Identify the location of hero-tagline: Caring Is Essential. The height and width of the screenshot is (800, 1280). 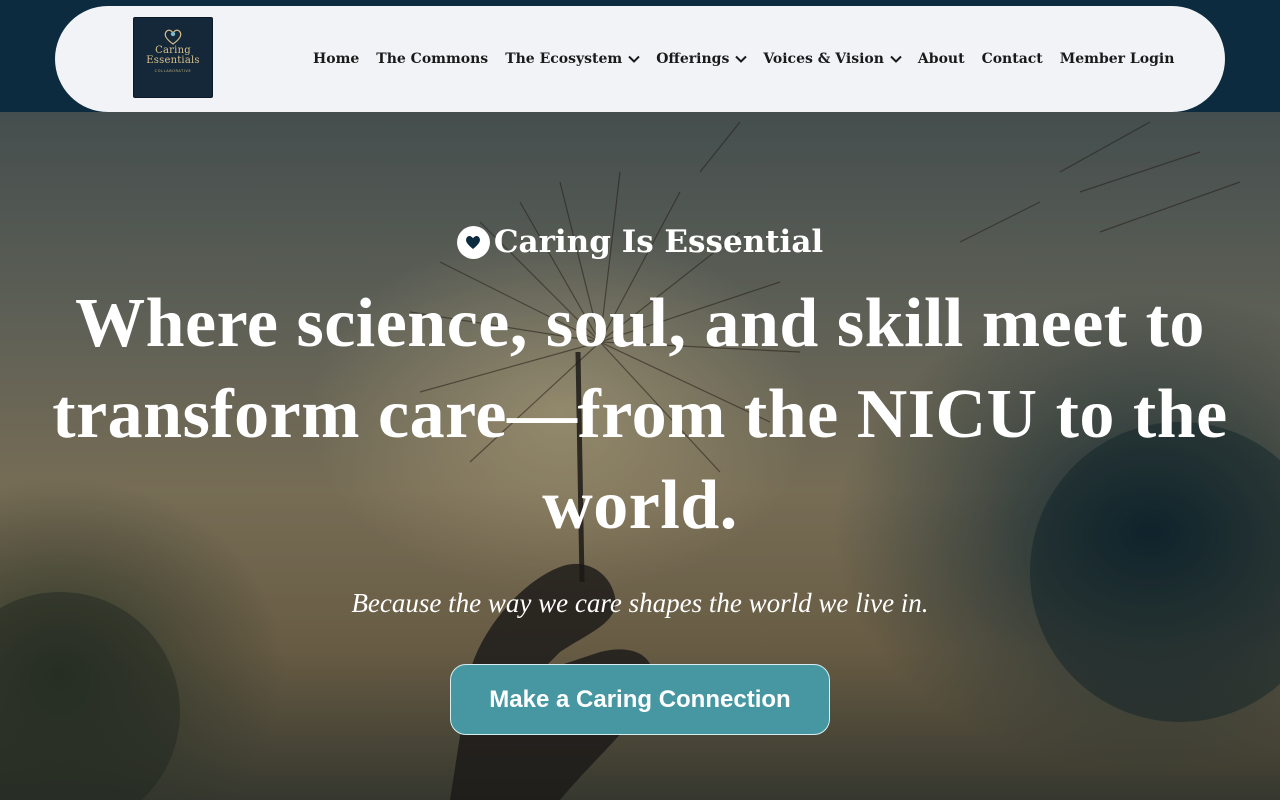
(640, 242).